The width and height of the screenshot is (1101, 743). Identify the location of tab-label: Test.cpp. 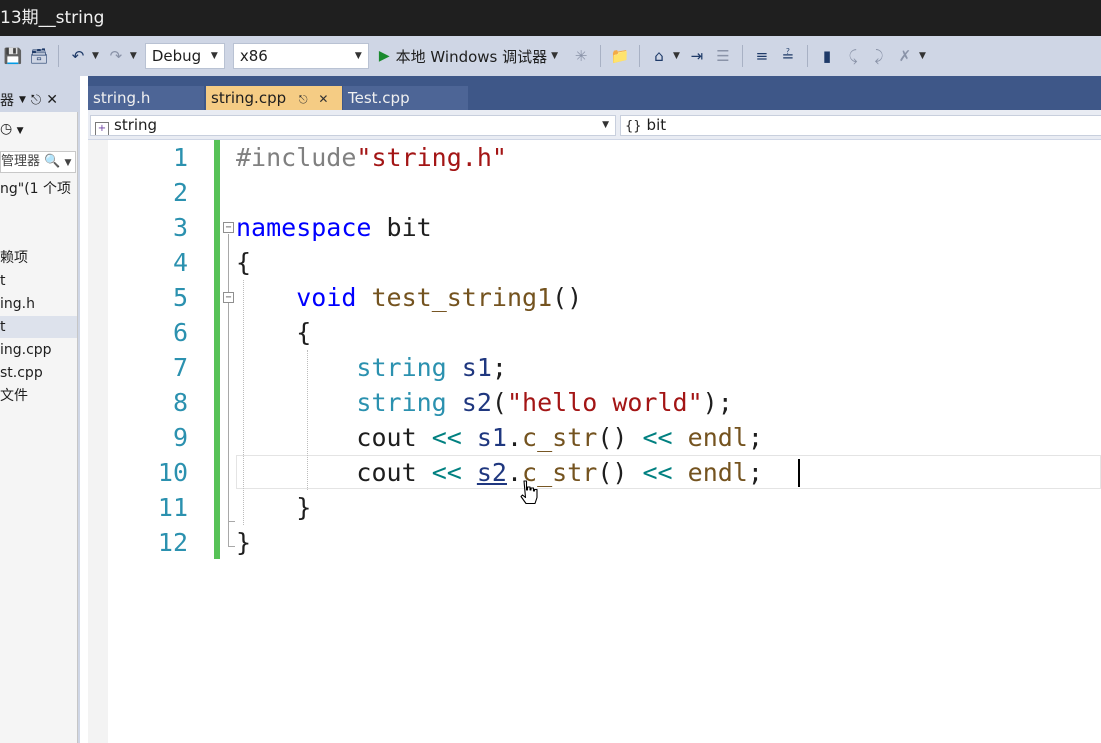
(379, 98).